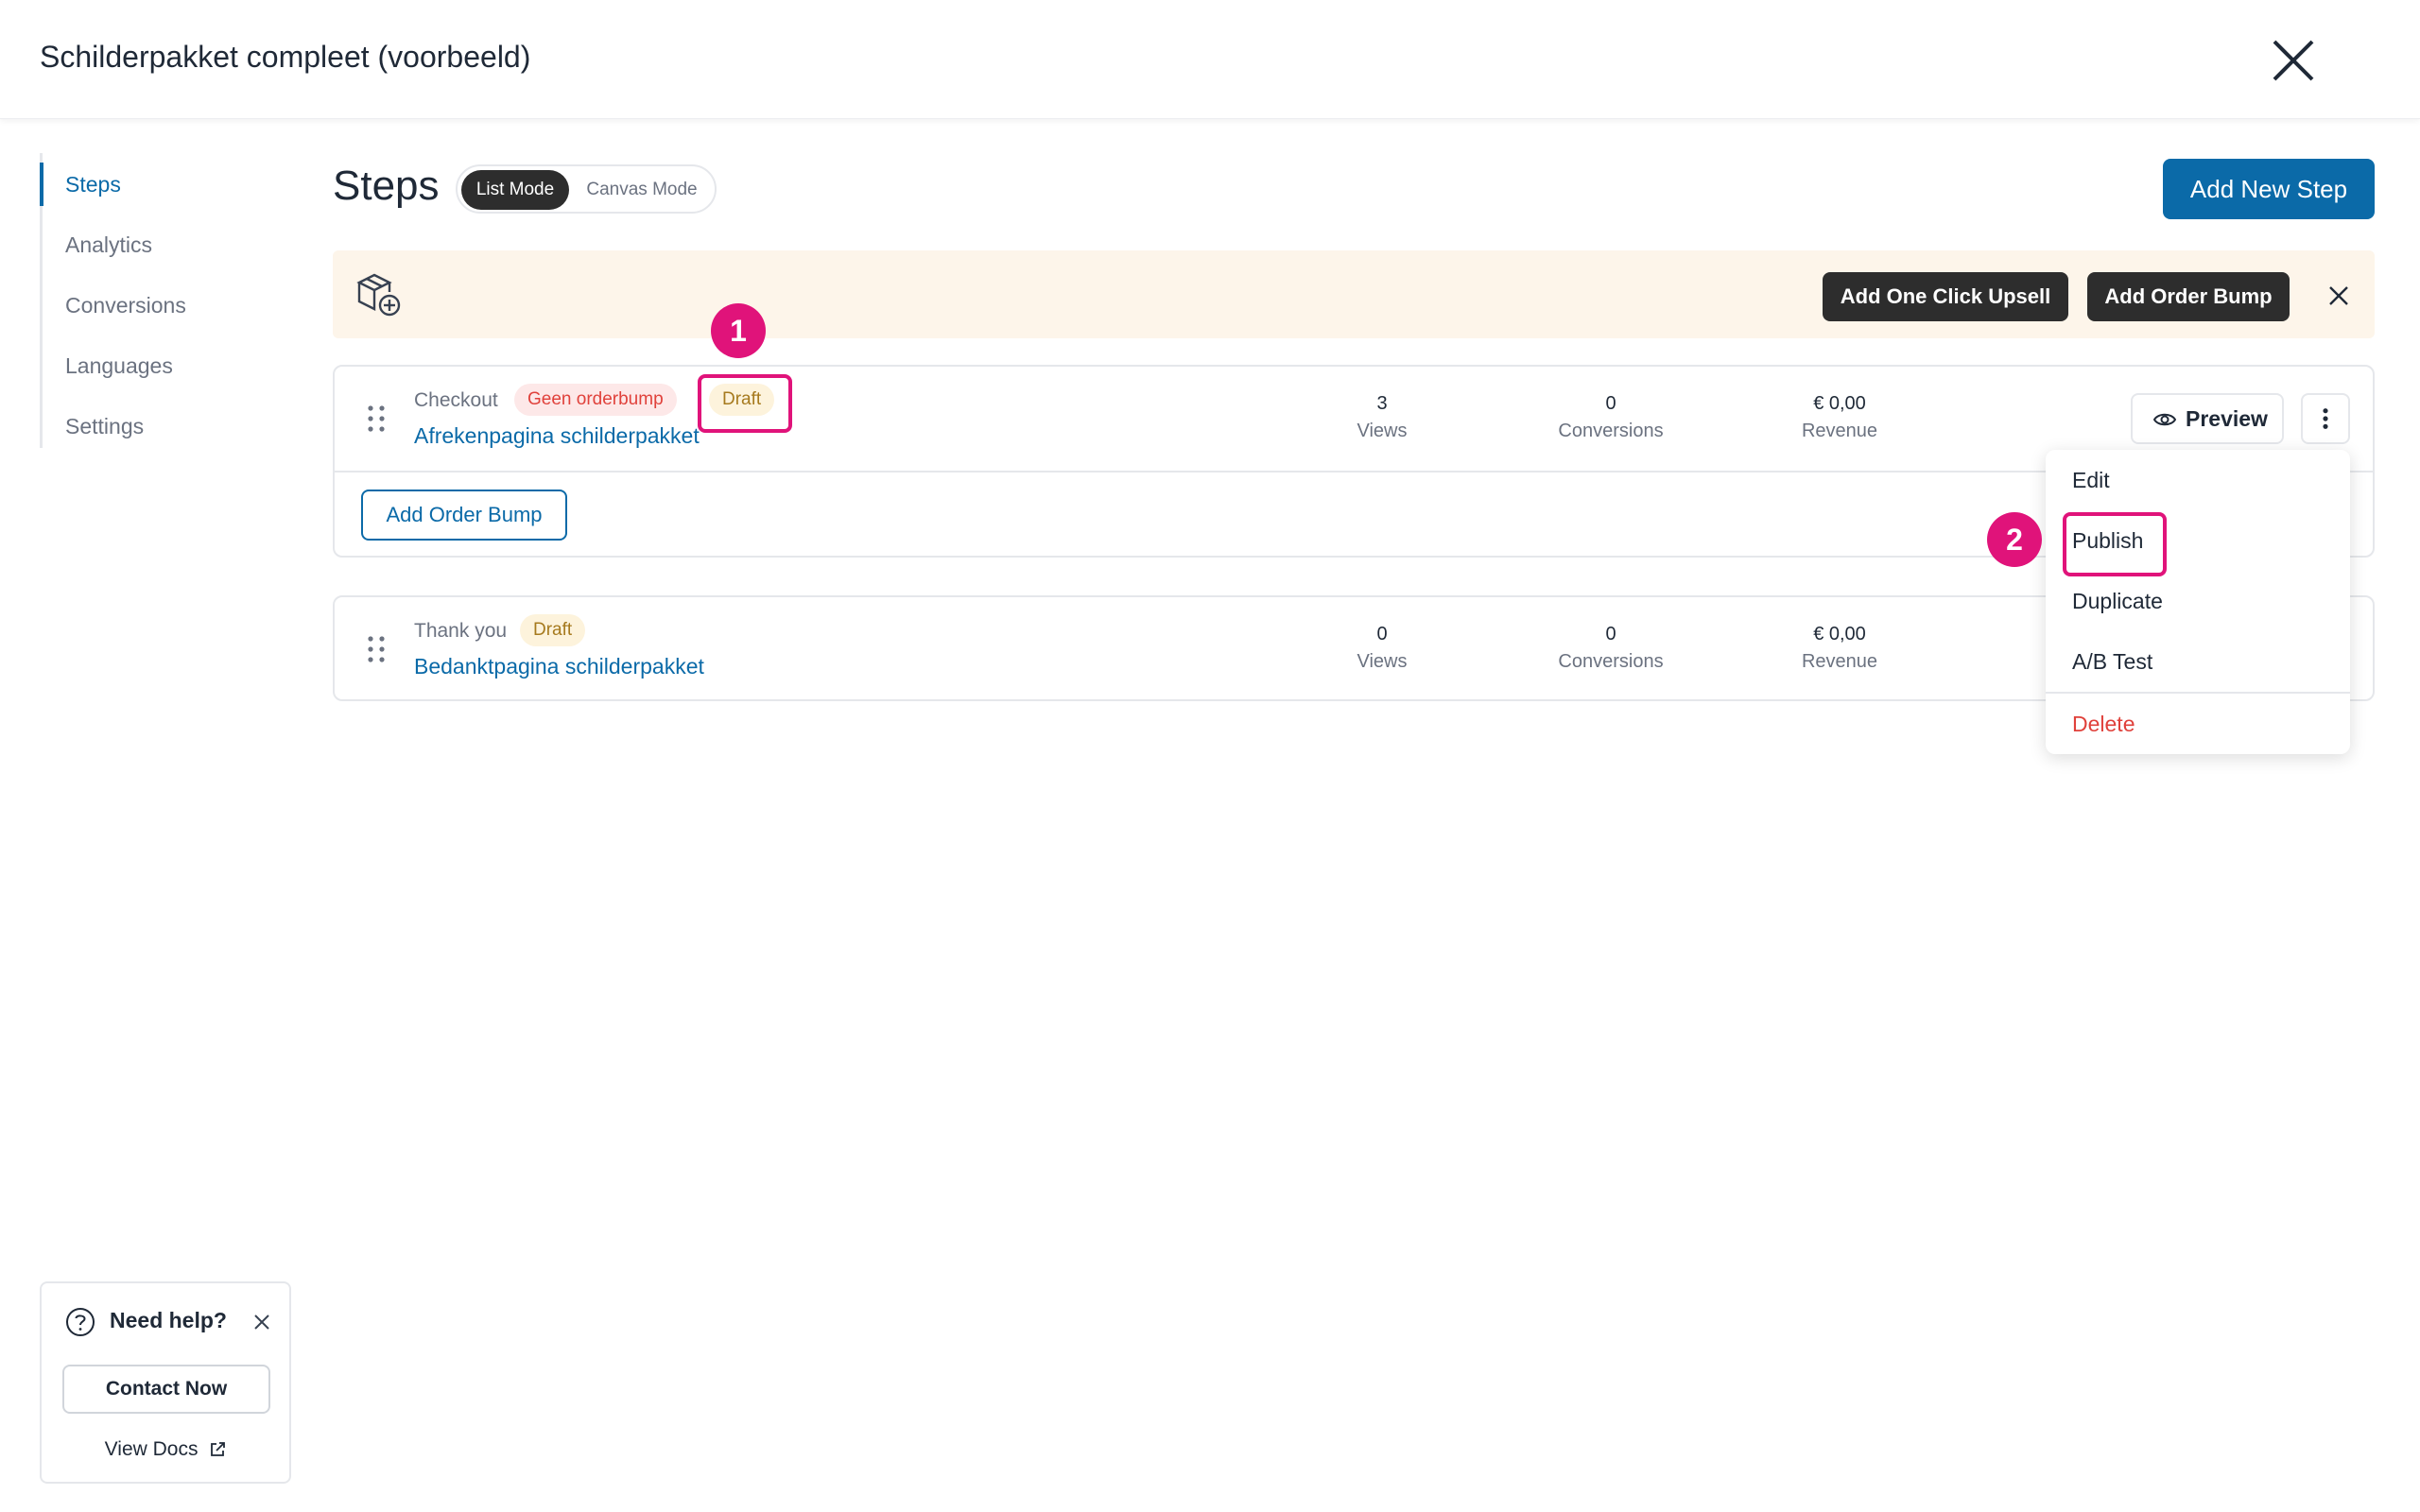  I want to click on menu-item-publish: Publish, so click(2198, 540).